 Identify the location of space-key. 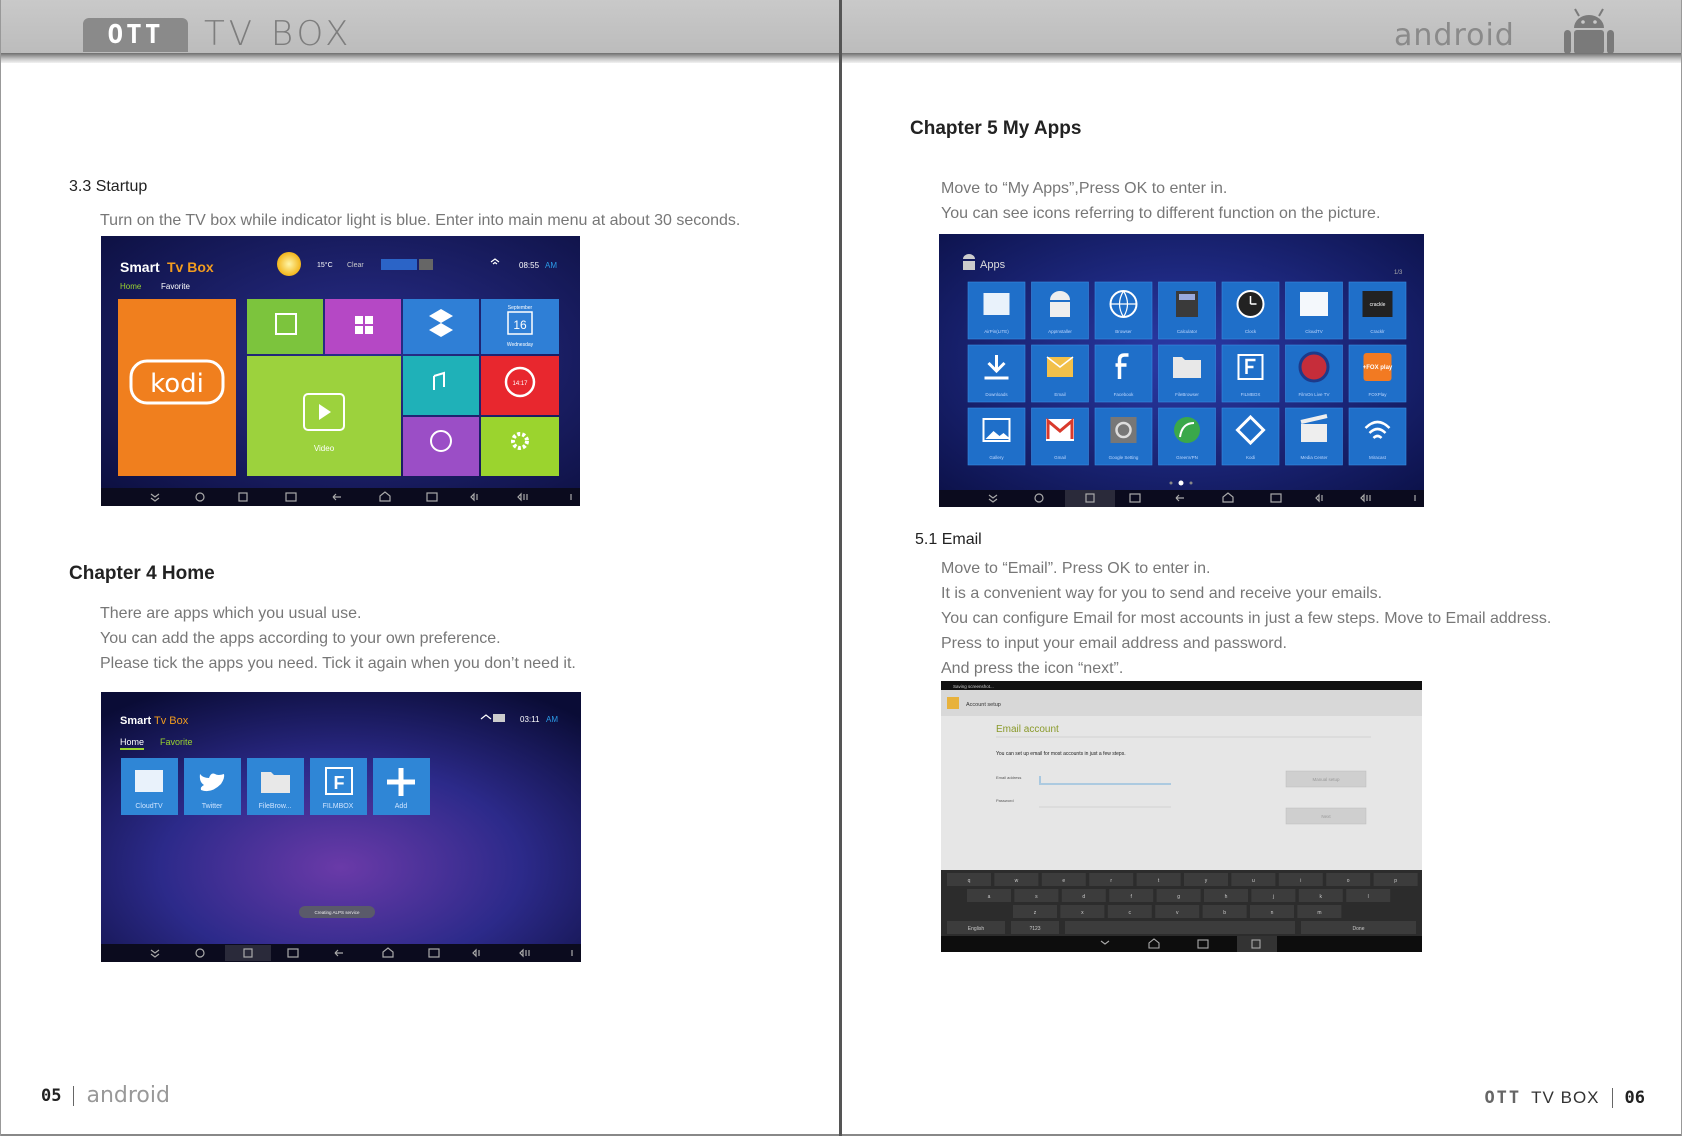
(1180, 927).